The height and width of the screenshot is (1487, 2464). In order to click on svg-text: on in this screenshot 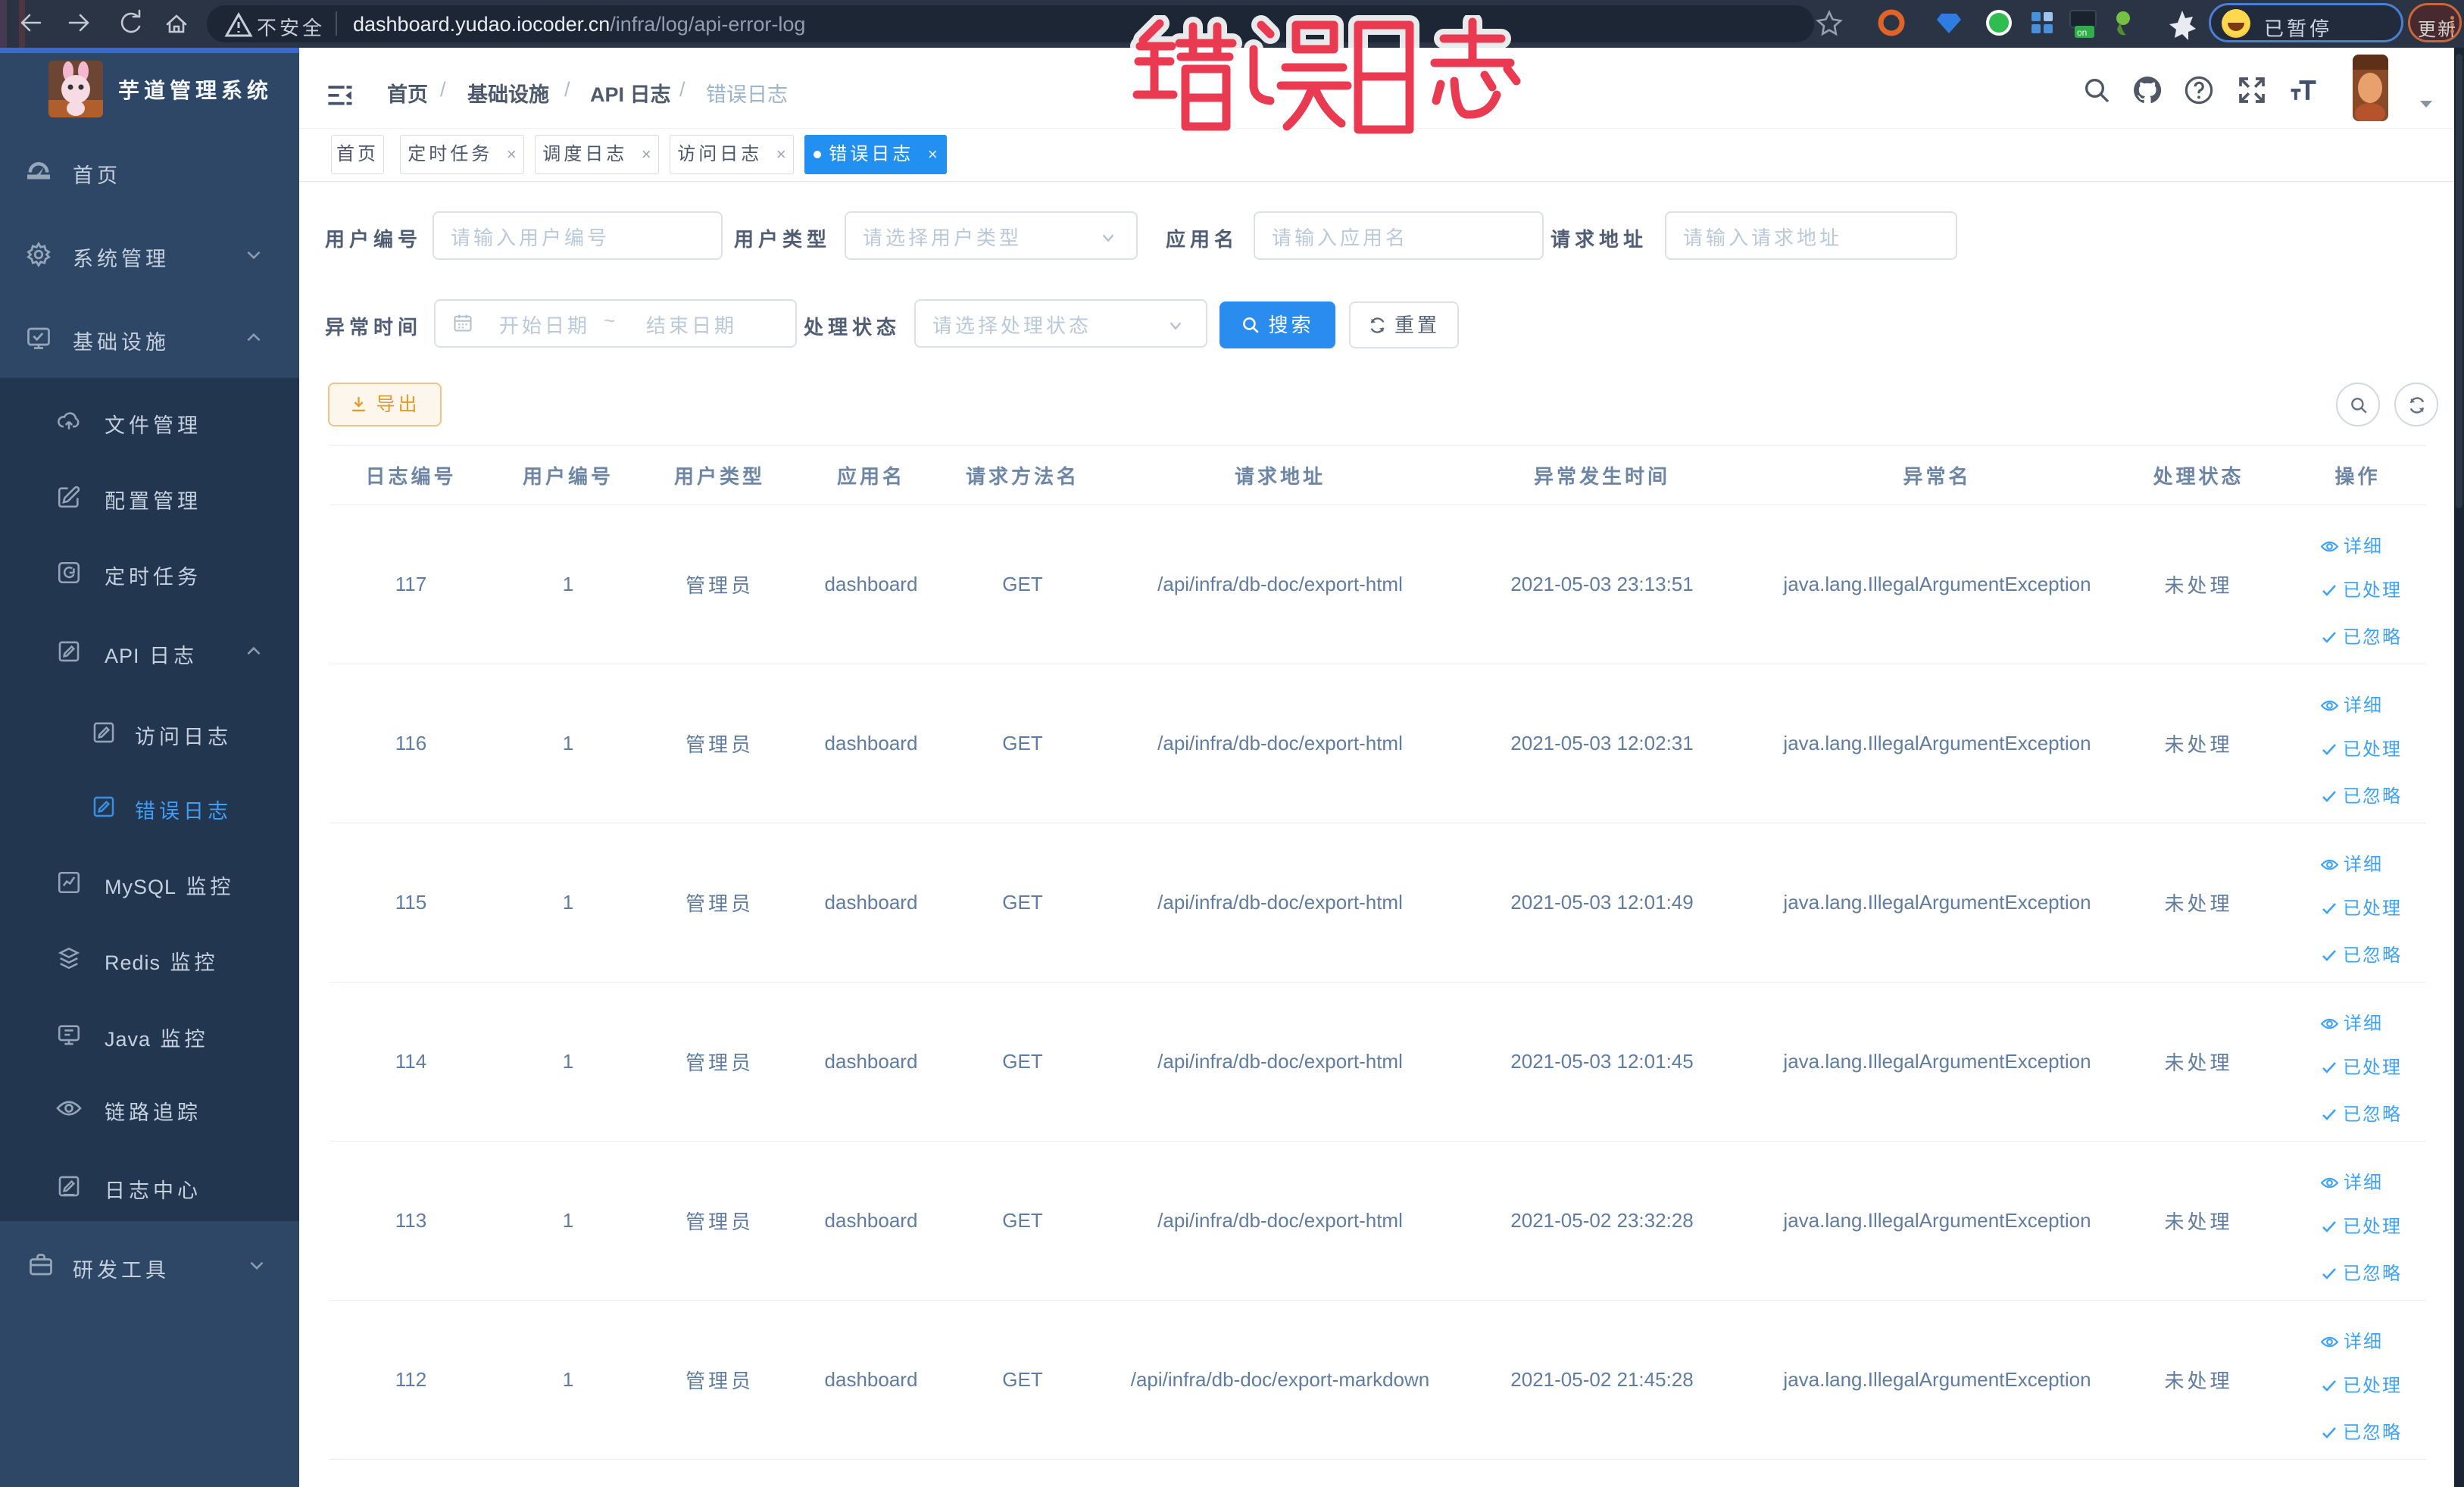, I will do `click(2082, 32)`.